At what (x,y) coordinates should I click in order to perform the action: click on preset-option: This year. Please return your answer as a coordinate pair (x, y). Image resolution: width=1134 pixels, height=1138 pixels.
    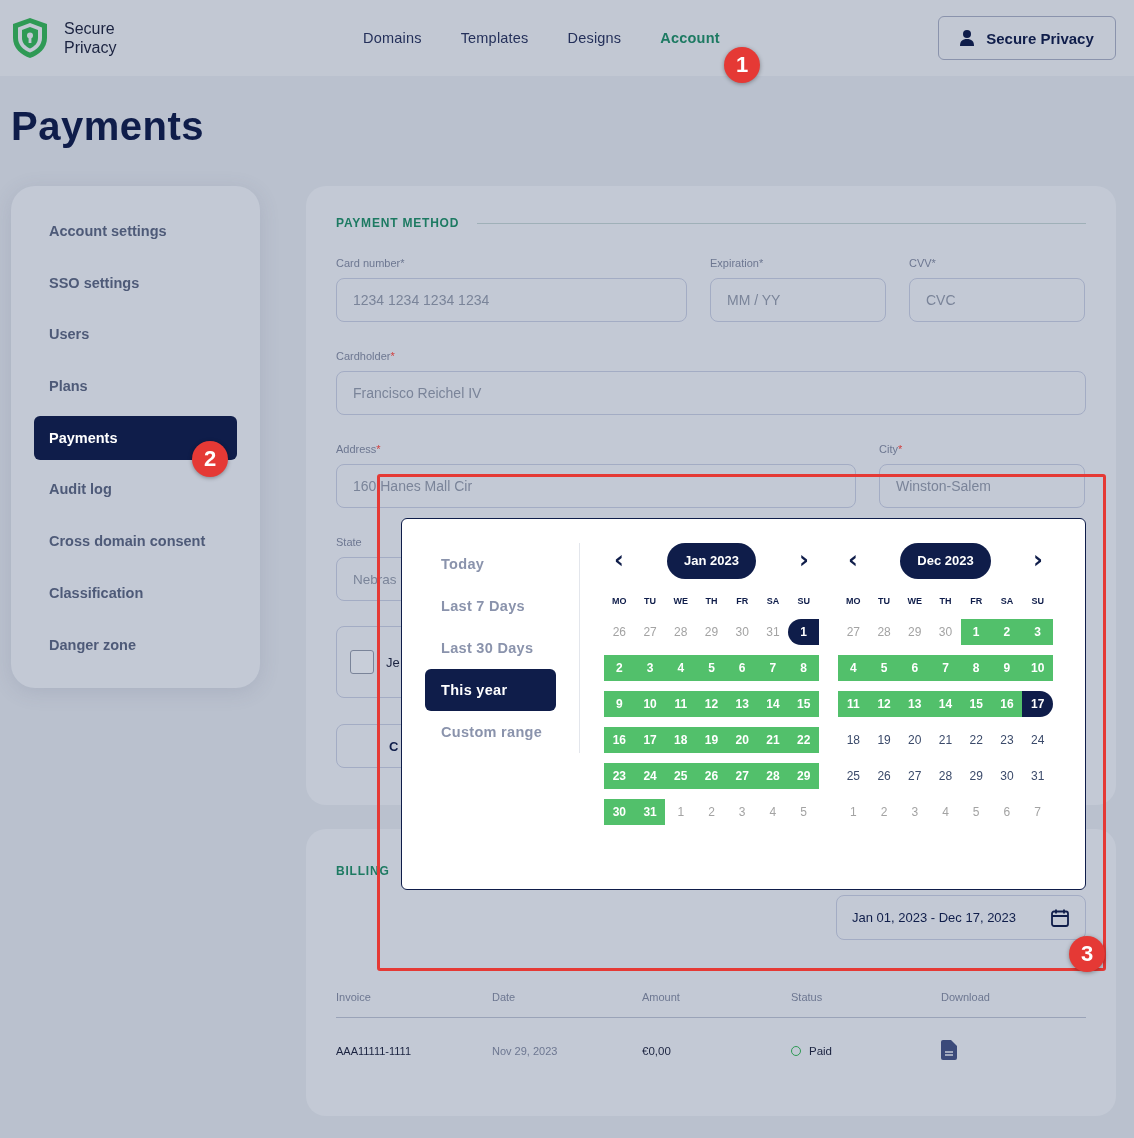
    Looking at the image, I should click on (490, 690).